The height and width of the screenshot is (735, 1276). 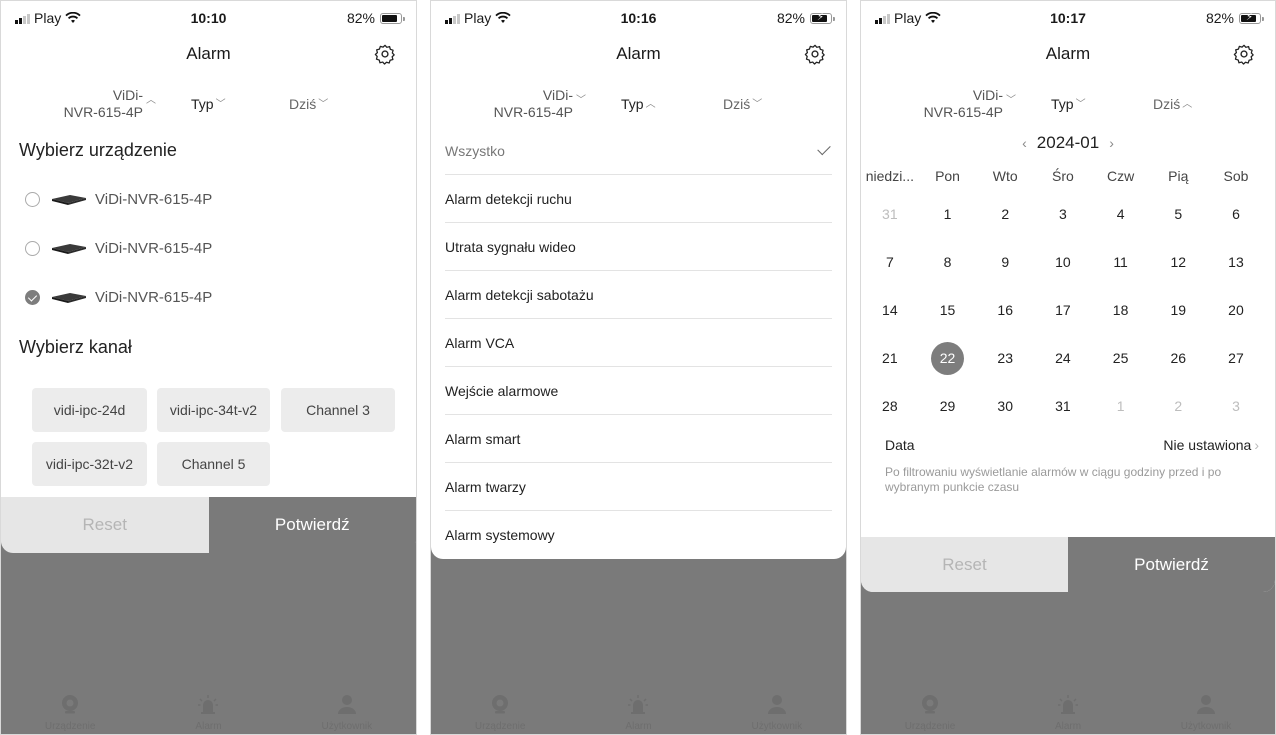 What do you see at coordinates (1178, 217) in the screenshot?
I see `calendar-day: 5` at bounding box center [1178, 217].